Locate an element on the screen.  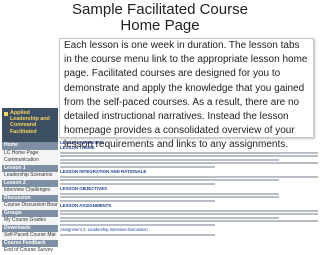
page-subtitle: Home Page is located at coordinates (160, 25).